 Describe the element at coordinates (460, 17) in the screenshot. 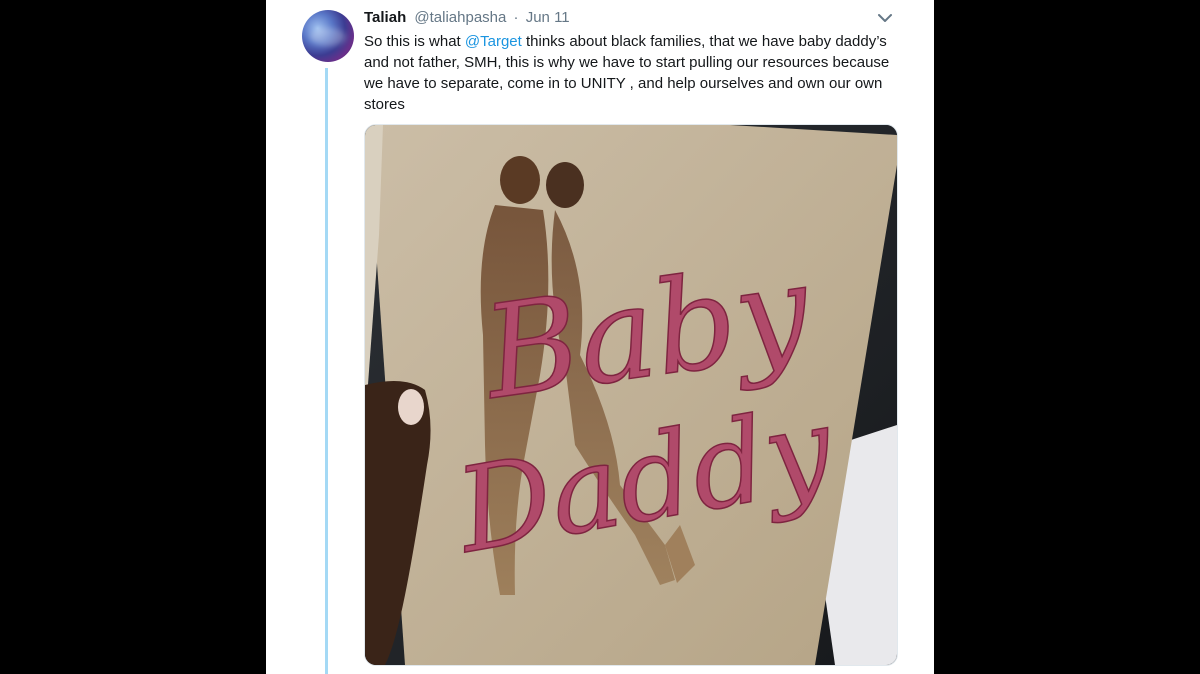

I see `author-handle: @taliahpasha` at that location.